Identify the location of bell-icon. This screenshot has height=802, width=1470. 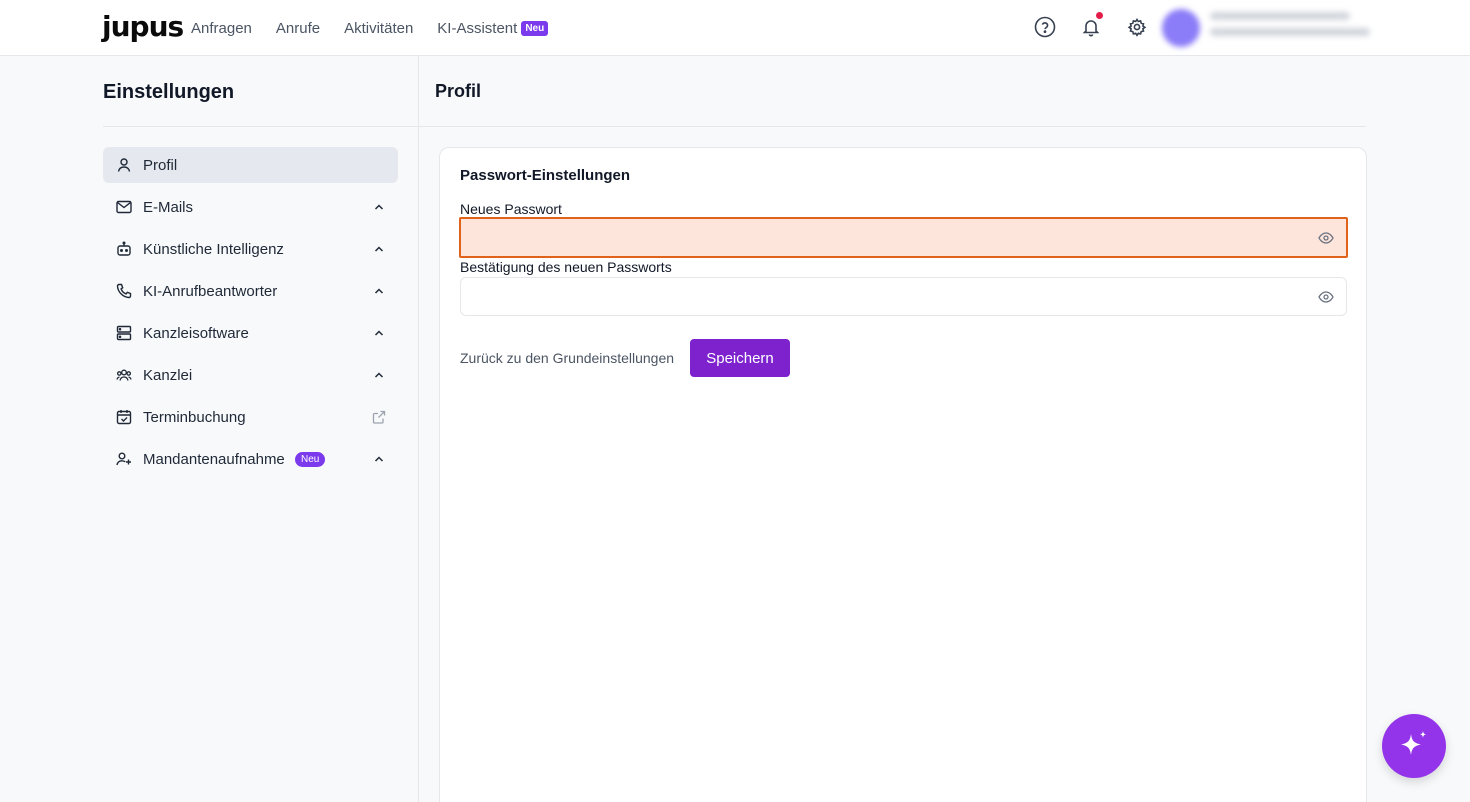
(1091, 25).